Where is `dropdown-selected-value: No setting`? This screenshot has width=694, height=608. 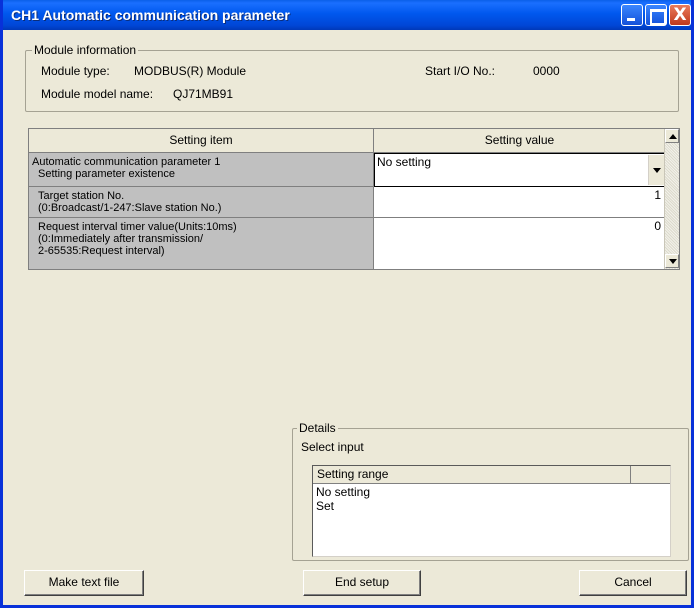 dropdown-selected-value: No setting is located at coordinates (404, 162).